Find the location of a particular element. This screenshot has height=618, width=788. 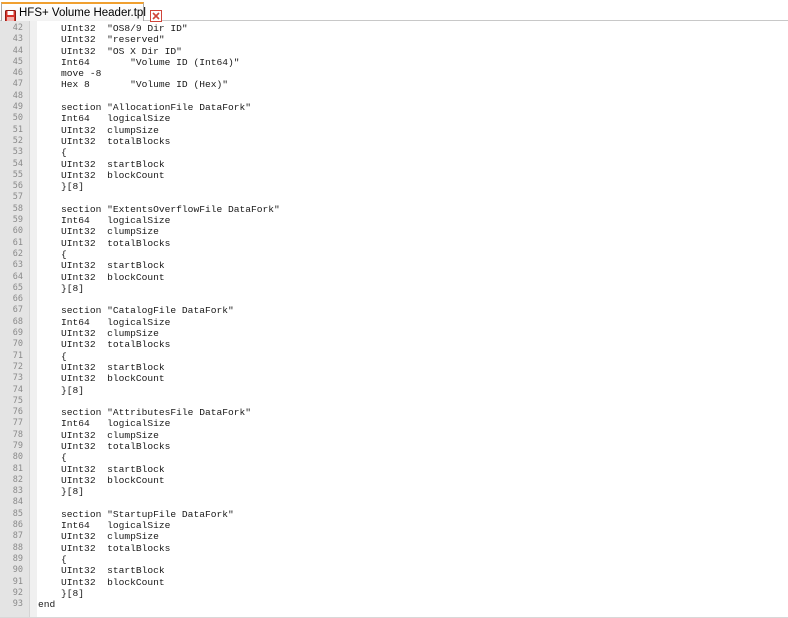

code-line: 59 Int64 logicalSize is located at coordinates (394, 220).